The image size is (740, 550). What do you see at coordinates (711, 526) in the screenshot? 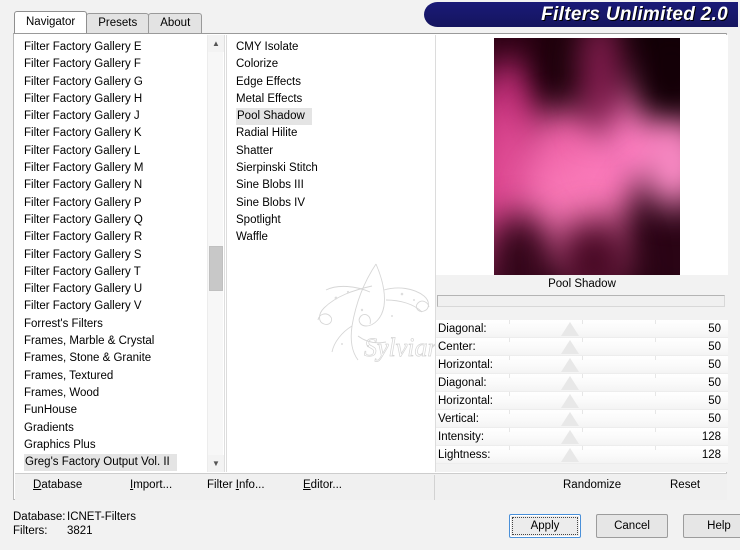
I see `help-button: Help` at bounding box center [711, 526].